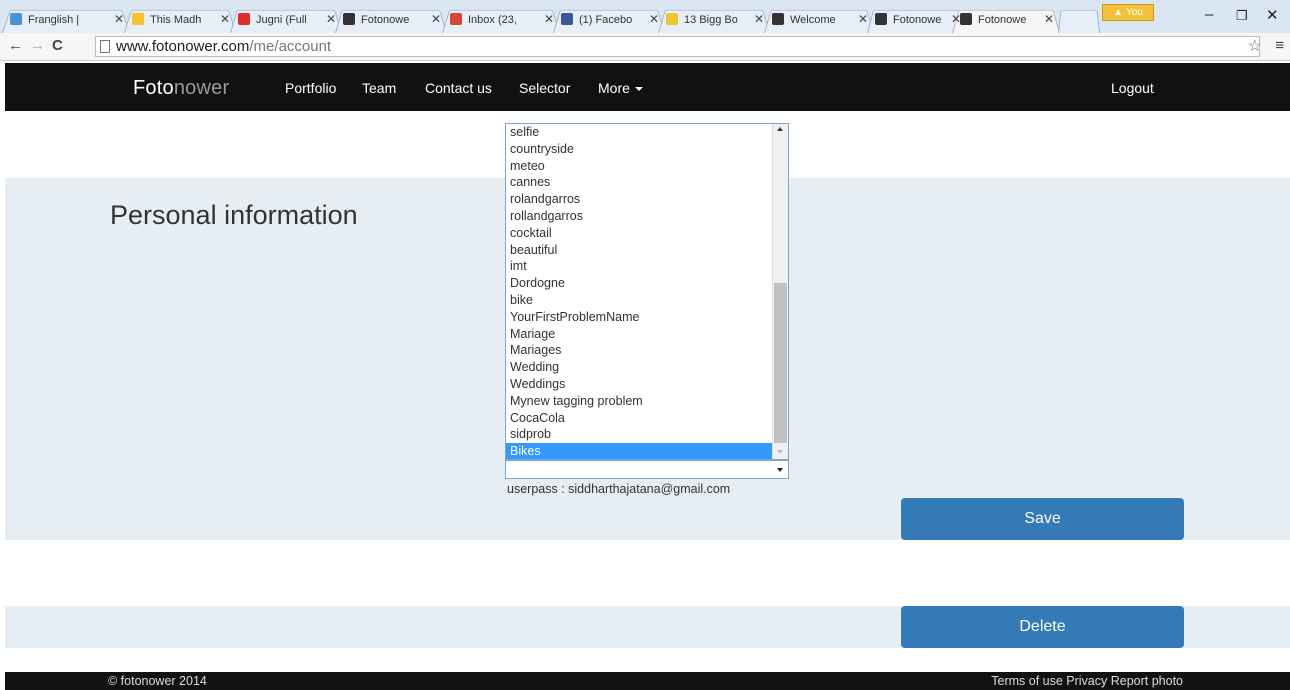  Describe the element at coordinates (639, 266) in the screenshot. I see `tag-option: imt` at that location.